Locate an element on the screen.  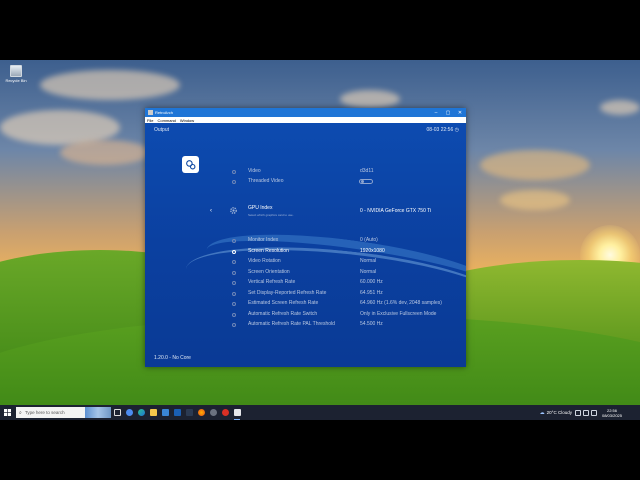
setting-label: Video is located at coordinates (254, 171).